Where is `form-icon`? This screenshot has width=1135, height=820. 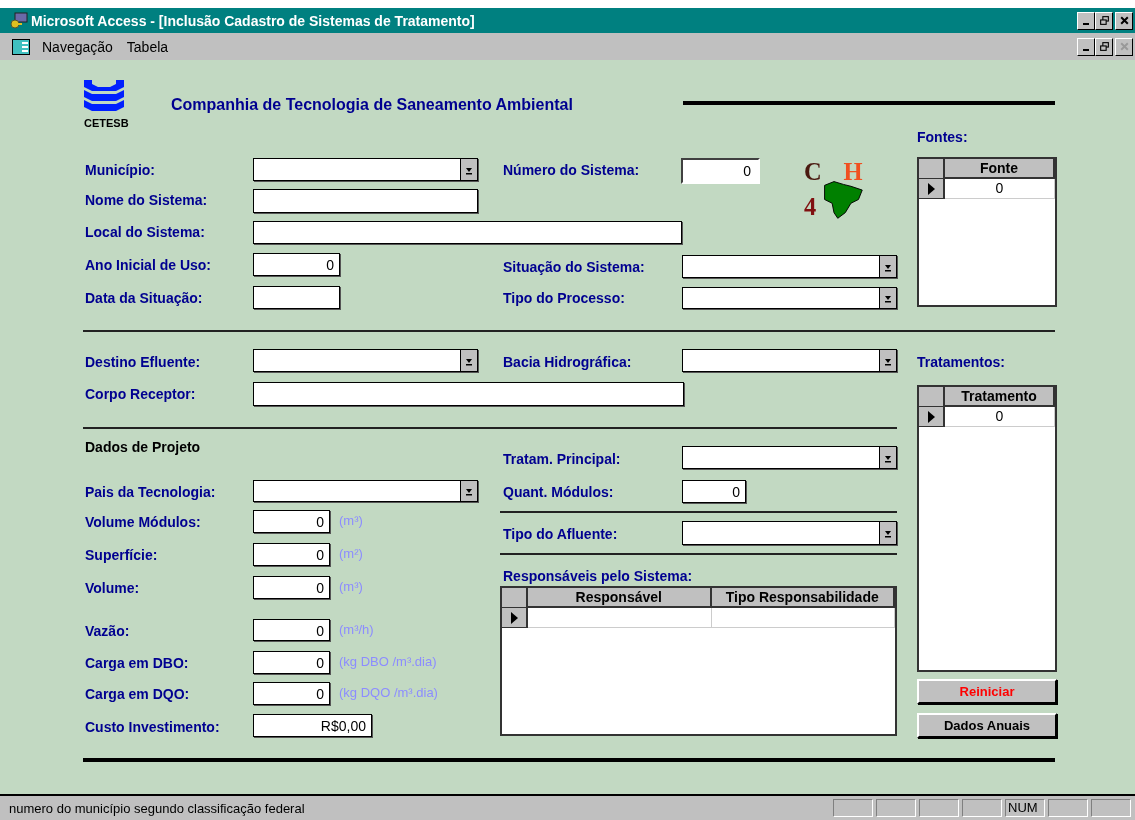
form-icon is located at coordinates (21, 46).